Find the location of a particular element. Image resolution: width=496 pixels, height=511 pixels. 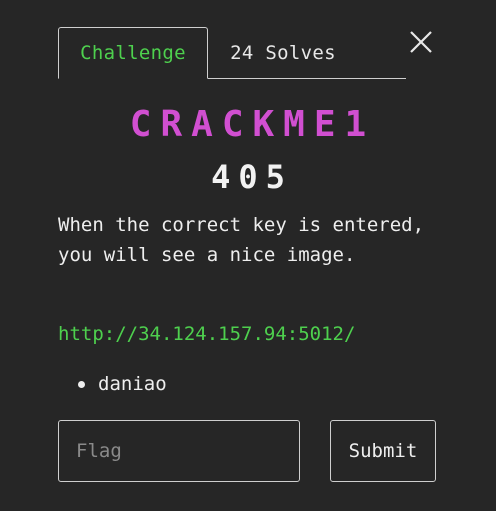

tab-bar: Challenge 24 Solves is located at coordinates (232, 53).